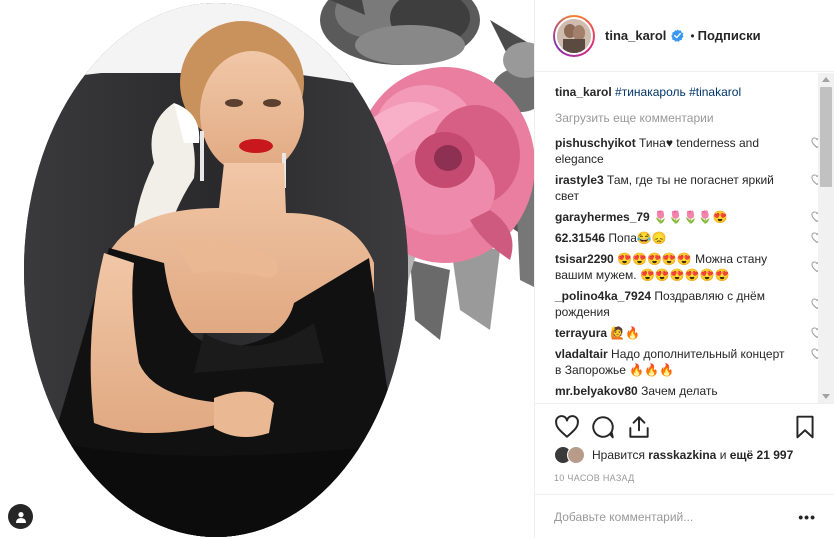 The height and width of the screenshot is (538, 834). I want to click on likes-summary: Нравится rasskazkina и ещё 21 997, so click(673, 455).